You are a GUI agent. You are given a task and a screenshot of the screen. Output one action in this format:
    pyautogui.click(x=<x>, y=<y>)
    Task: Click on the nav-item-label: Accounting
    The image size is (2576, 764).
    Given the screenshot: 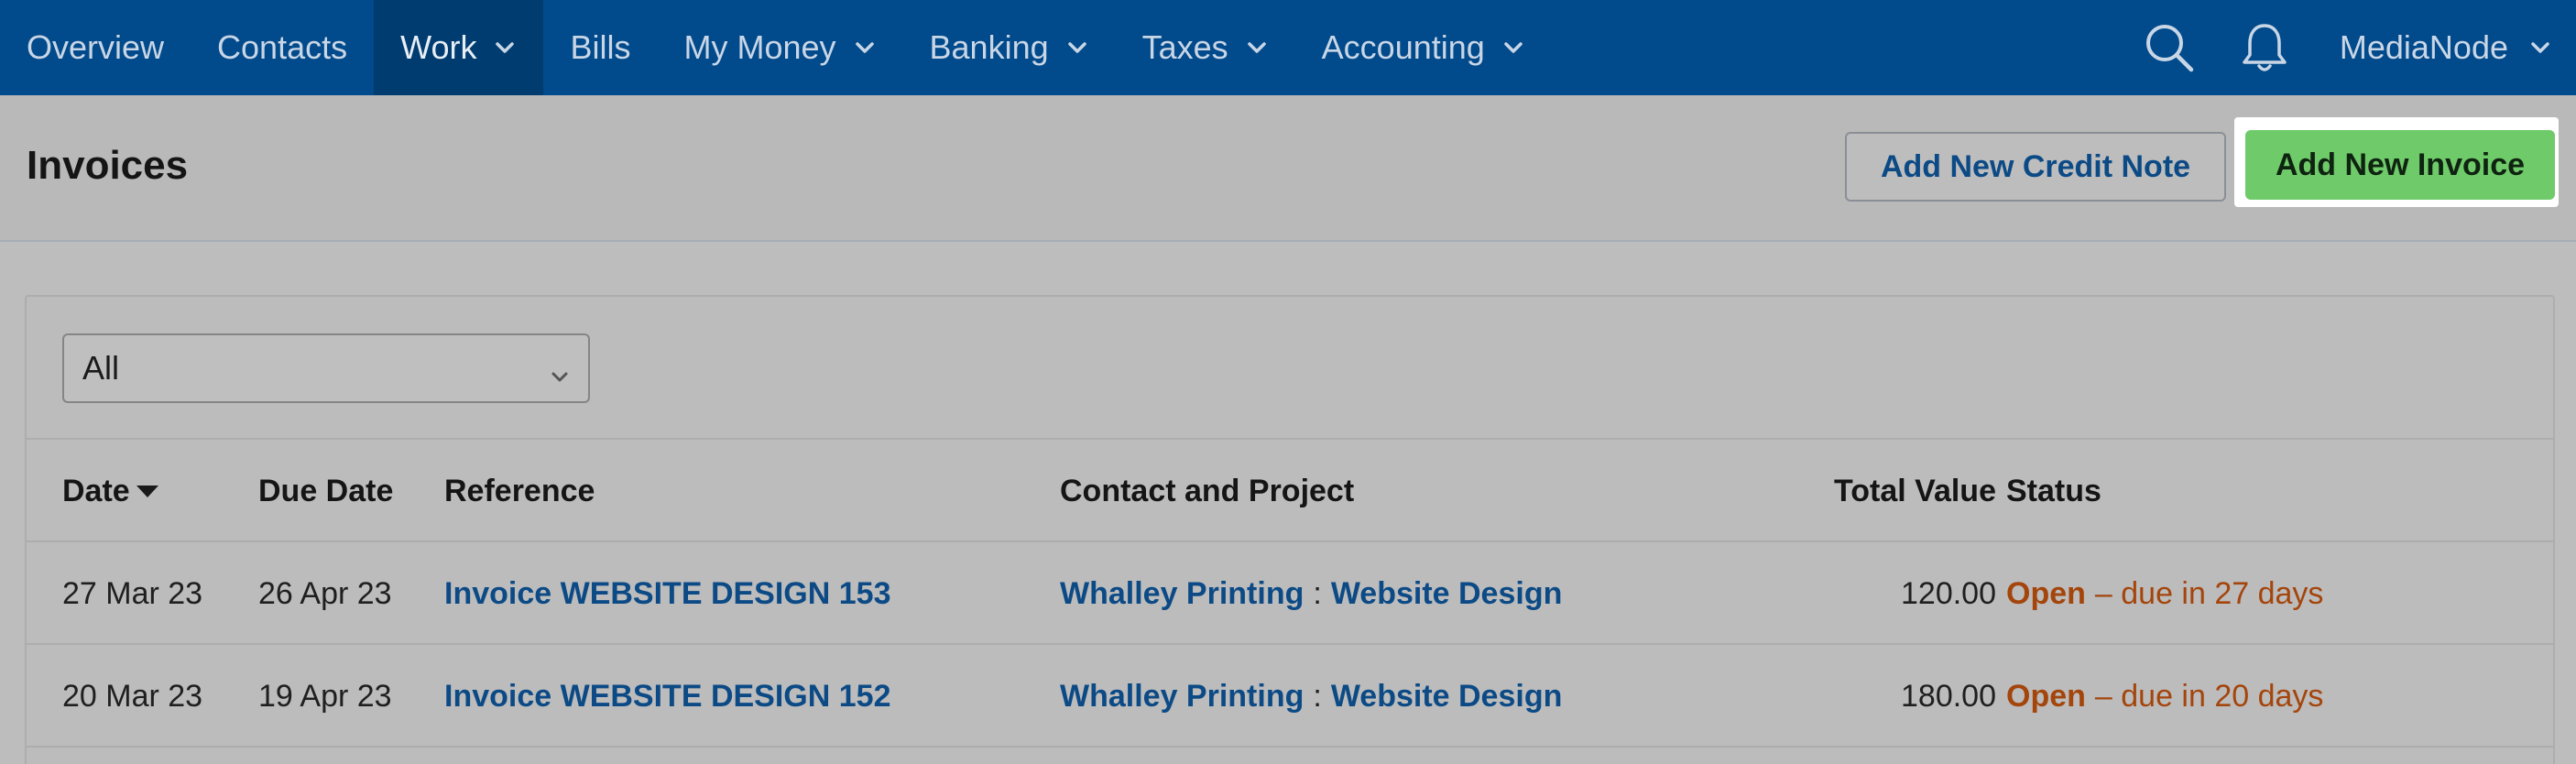 What is the action you would take?
    pyautogui.click(x=1403, y=47)
    